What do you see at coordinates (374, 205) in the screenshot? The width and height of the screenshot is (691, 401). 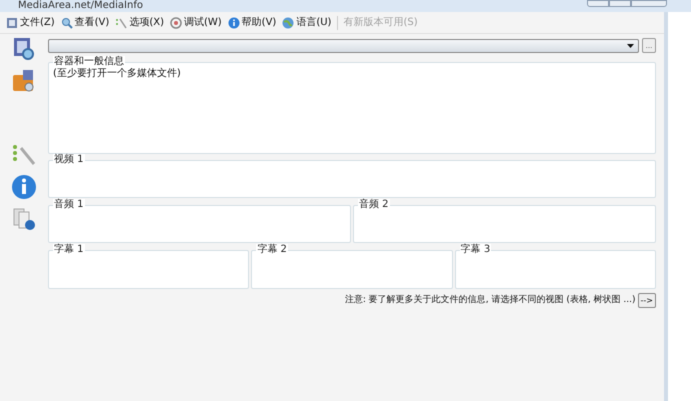 I see `group-title: 音频 2` at bounding box center [374, 205].